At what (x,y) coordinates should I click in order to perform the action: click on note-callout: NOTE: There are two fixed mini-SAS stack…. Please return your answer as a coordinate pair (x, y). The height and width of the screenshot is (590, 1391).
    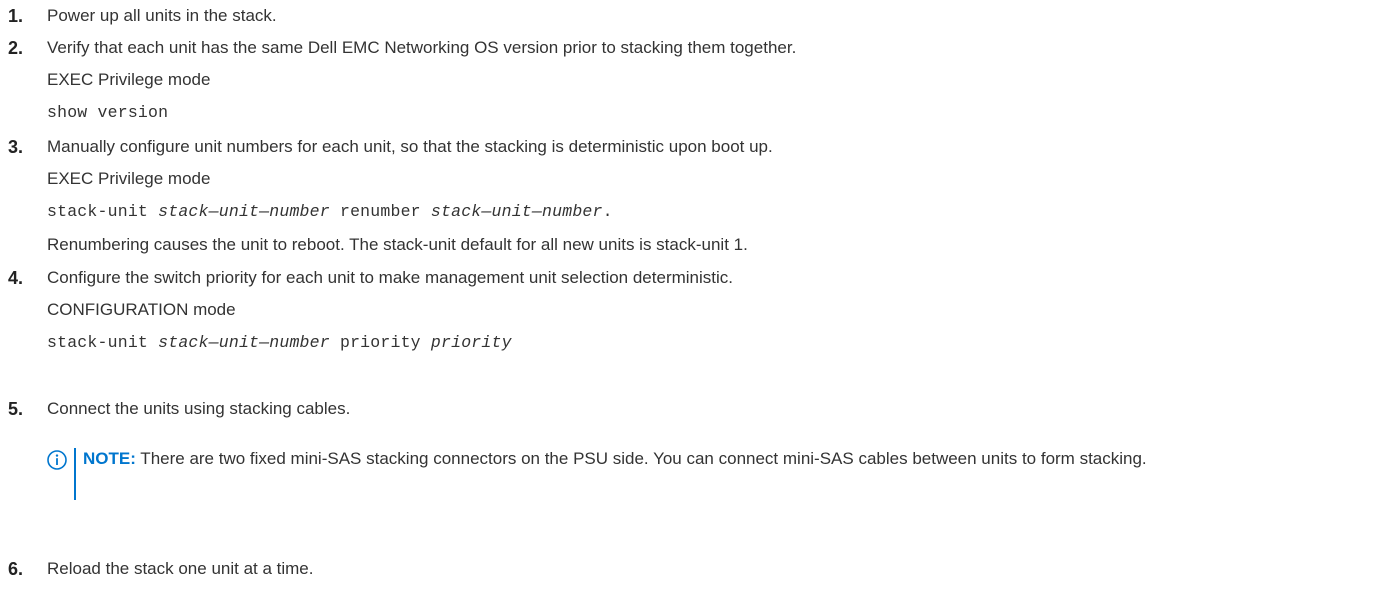
    Looking at the image, I should click on (712, 476).